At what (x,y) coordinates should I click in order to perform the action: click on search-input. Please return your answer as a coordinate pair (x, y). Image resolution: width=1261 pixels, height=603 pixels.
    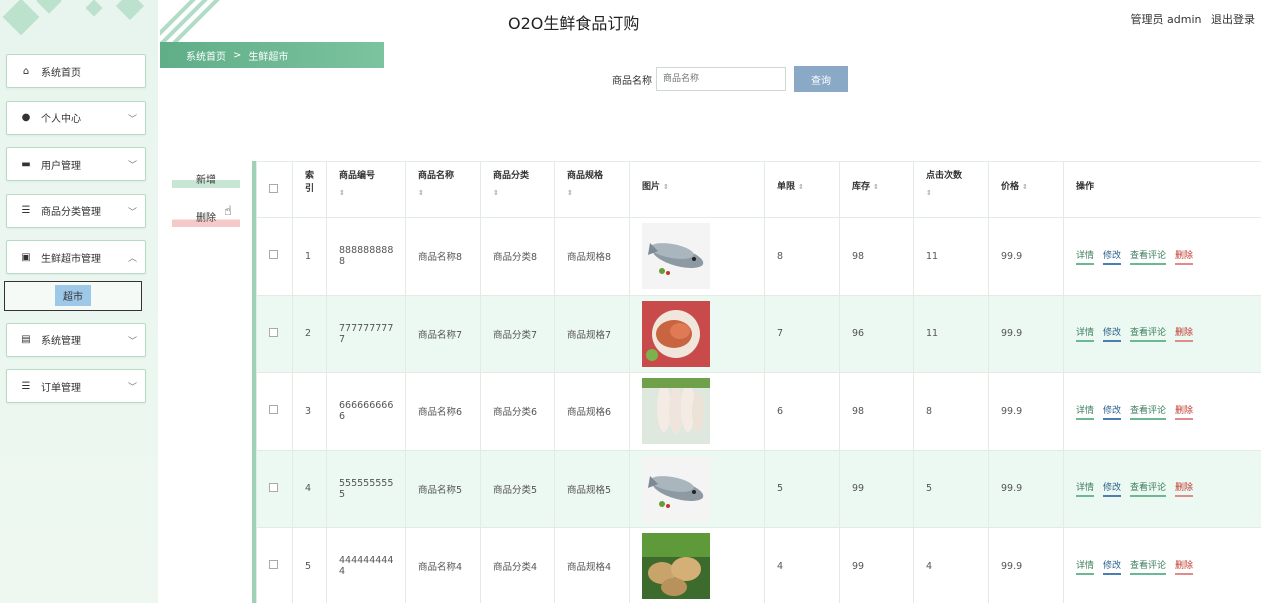
    Looking at the image, I should click on (721, 79).